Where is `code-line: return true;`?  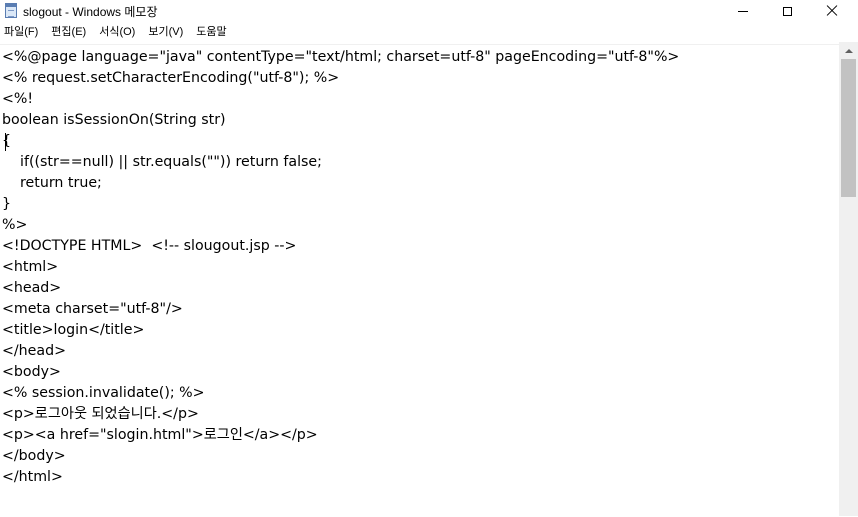
code-line: return true; is located at coordinates (52, 183).